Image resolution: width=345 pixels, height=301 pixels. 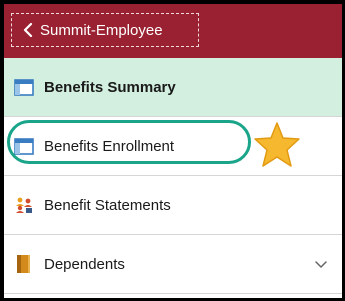 I want to click on chevron-left-icon, so click(x=28, y=30).